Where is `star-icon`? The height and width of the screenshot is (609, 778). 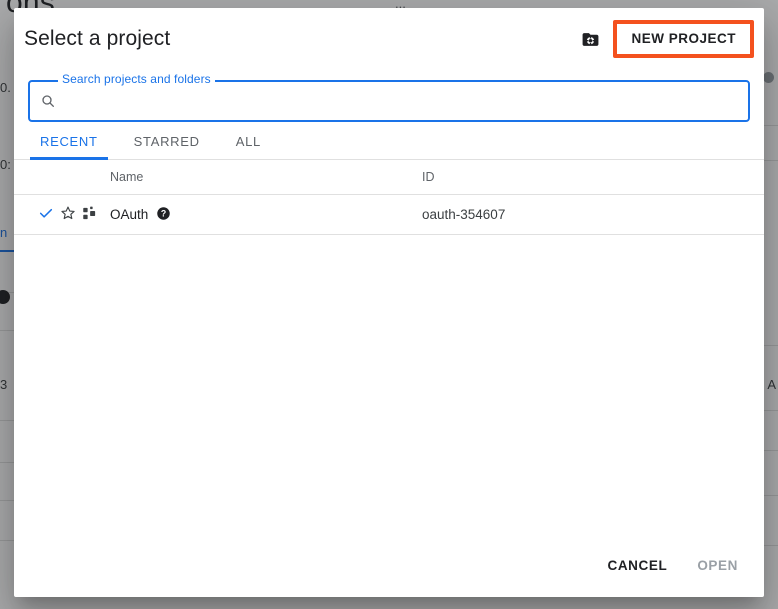
star-icon is located at coordinates (68, 214).